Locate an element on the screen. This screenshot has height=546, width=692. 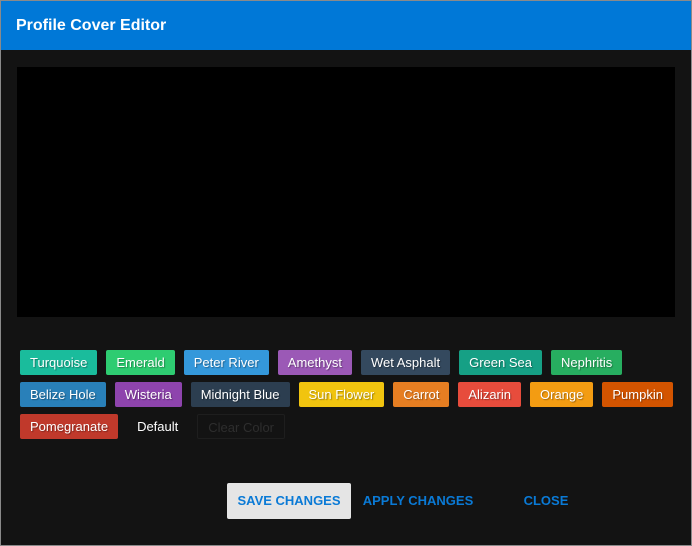
close-button: CLOSE is located at coordinates (546, 501).